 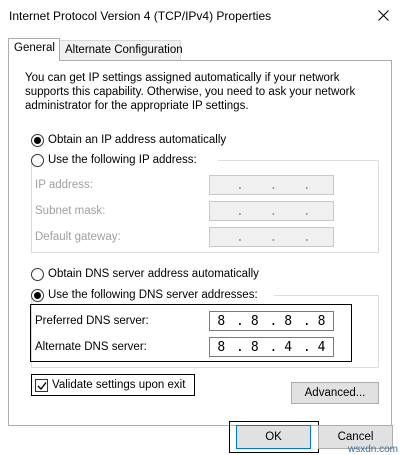 I want to click on close-button, so click(x=383, y=16).